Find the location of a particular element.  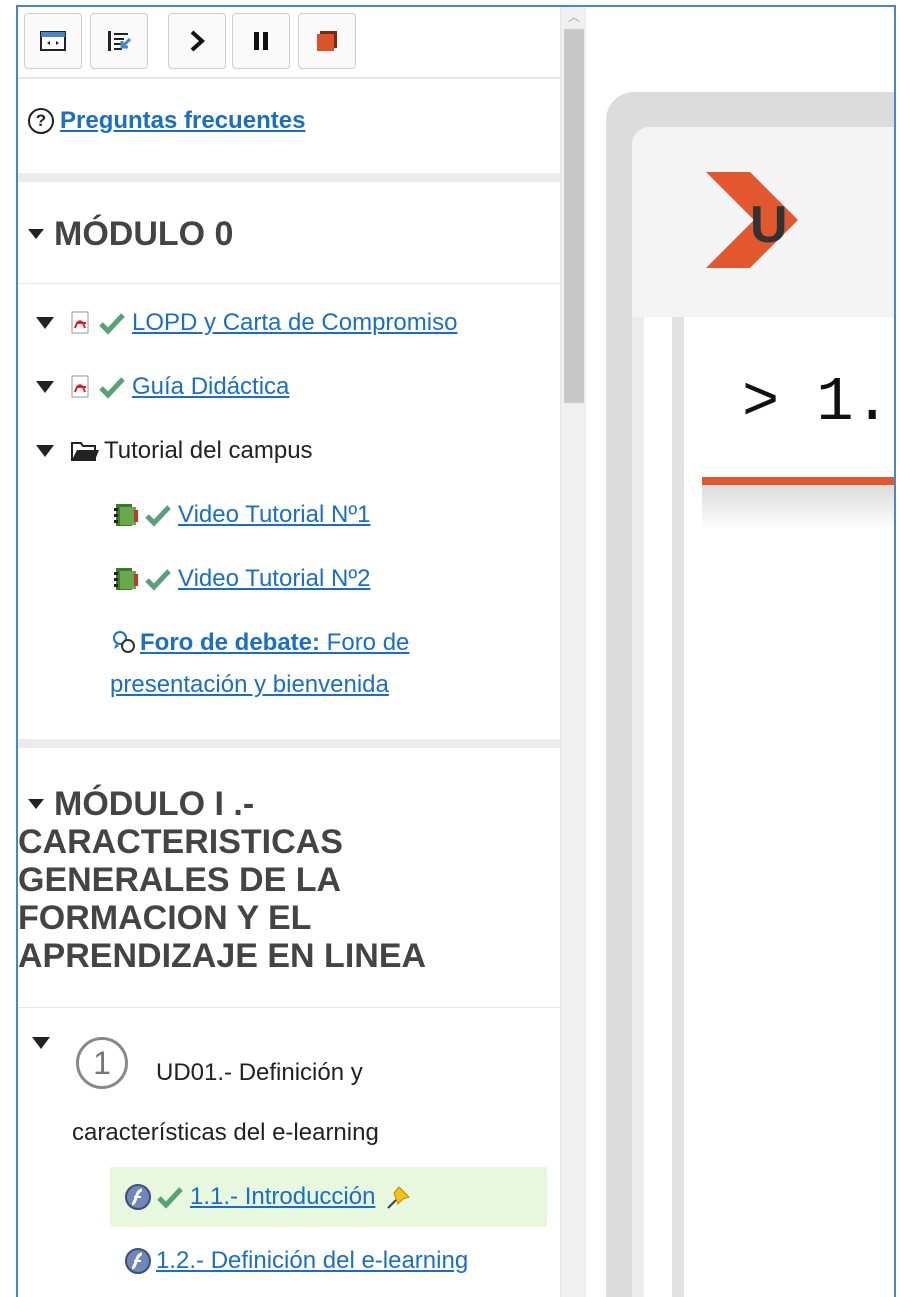

play-next-icon is located at coordinates (197, 41).